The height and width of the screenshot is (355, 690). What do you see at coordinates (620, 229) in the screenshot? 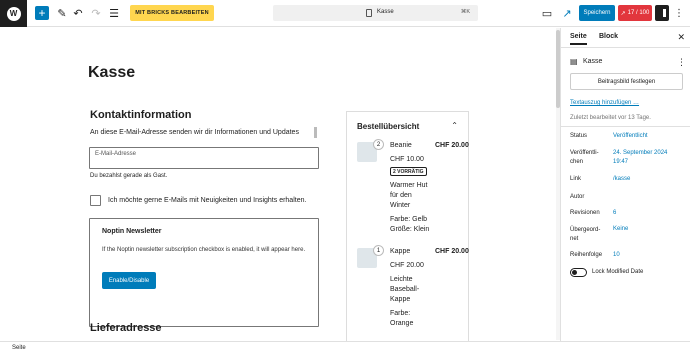
I see `parent-value: Keine` at bounding box center [620, 229].